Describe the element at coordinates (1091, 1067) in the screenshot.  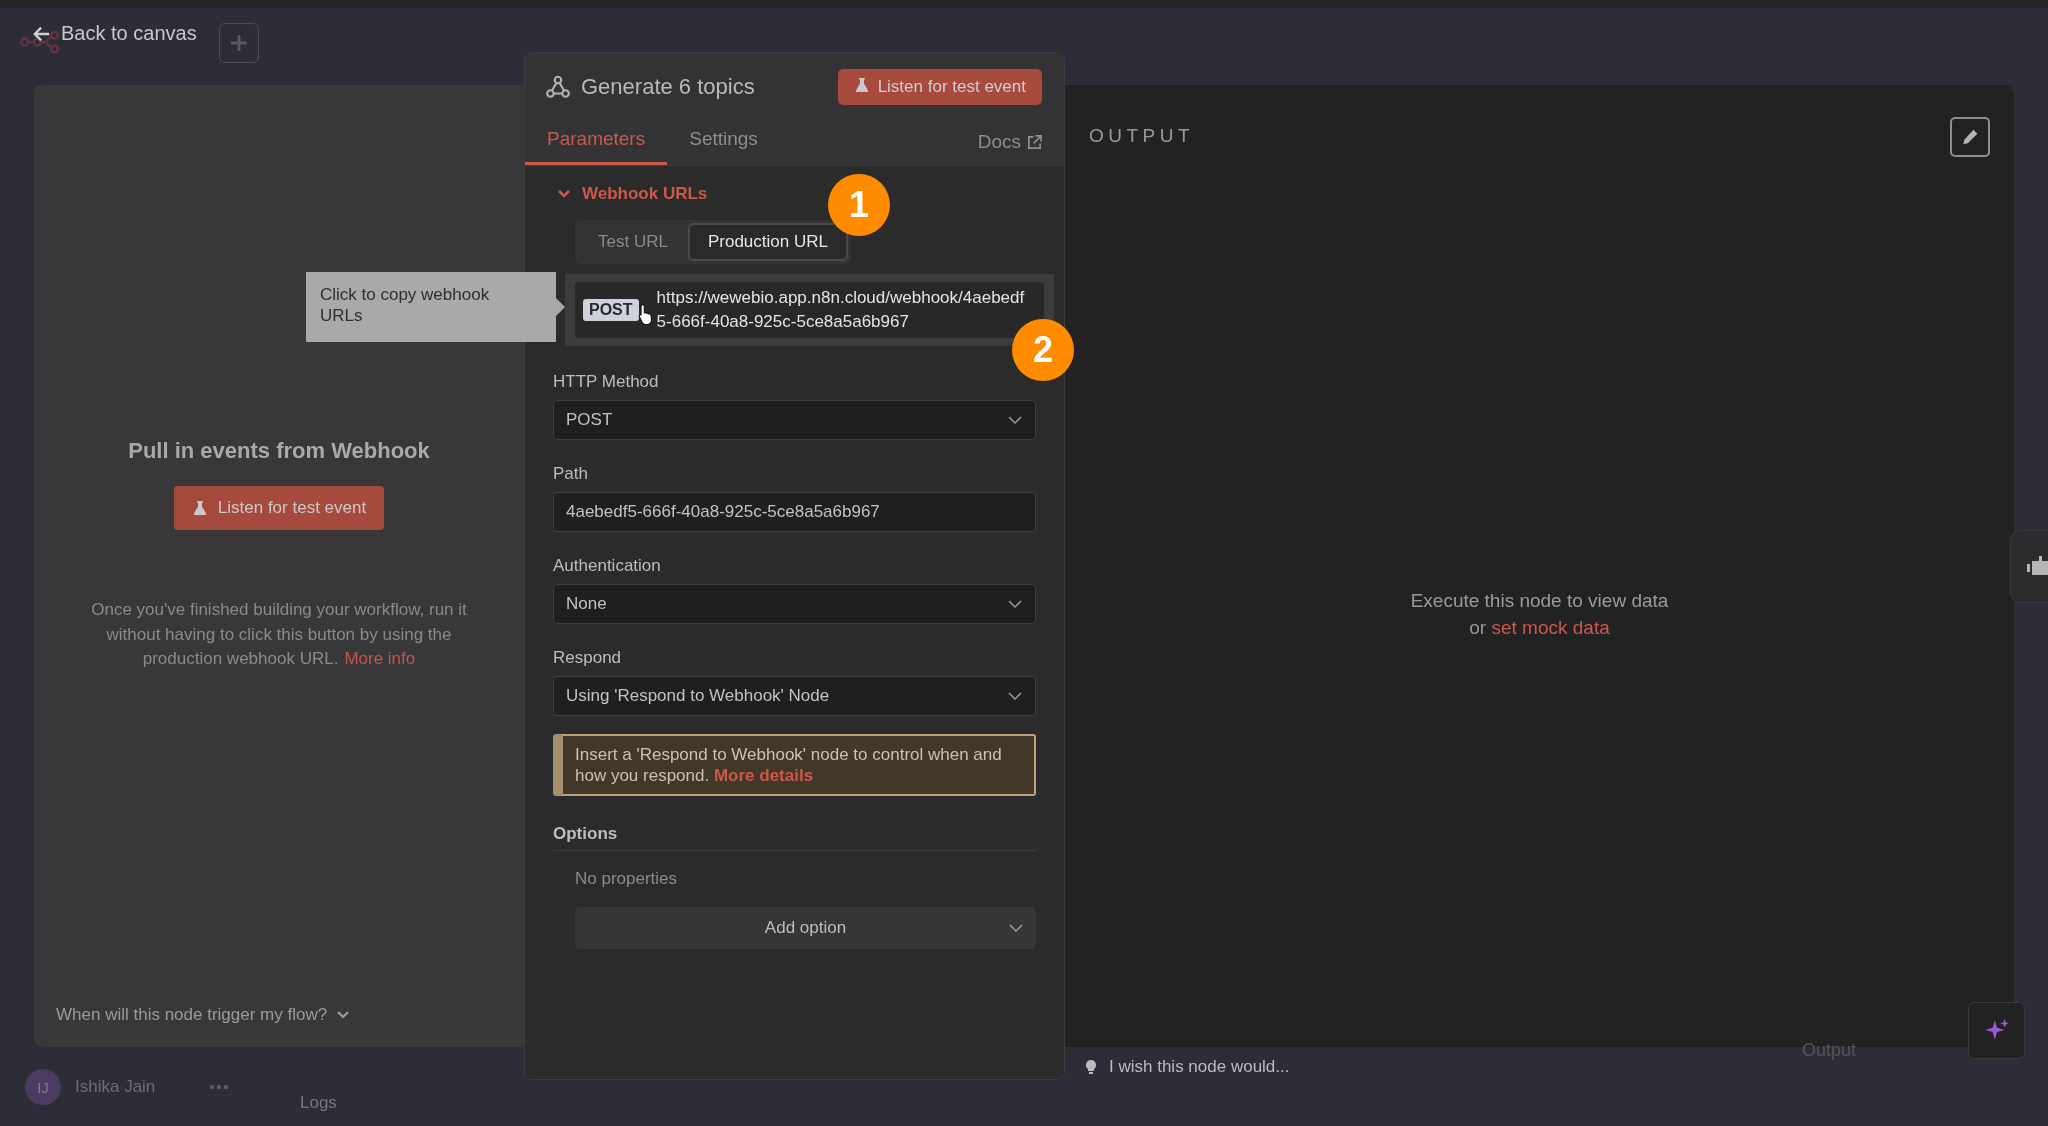
I see `lightbulb-icon` at that location.